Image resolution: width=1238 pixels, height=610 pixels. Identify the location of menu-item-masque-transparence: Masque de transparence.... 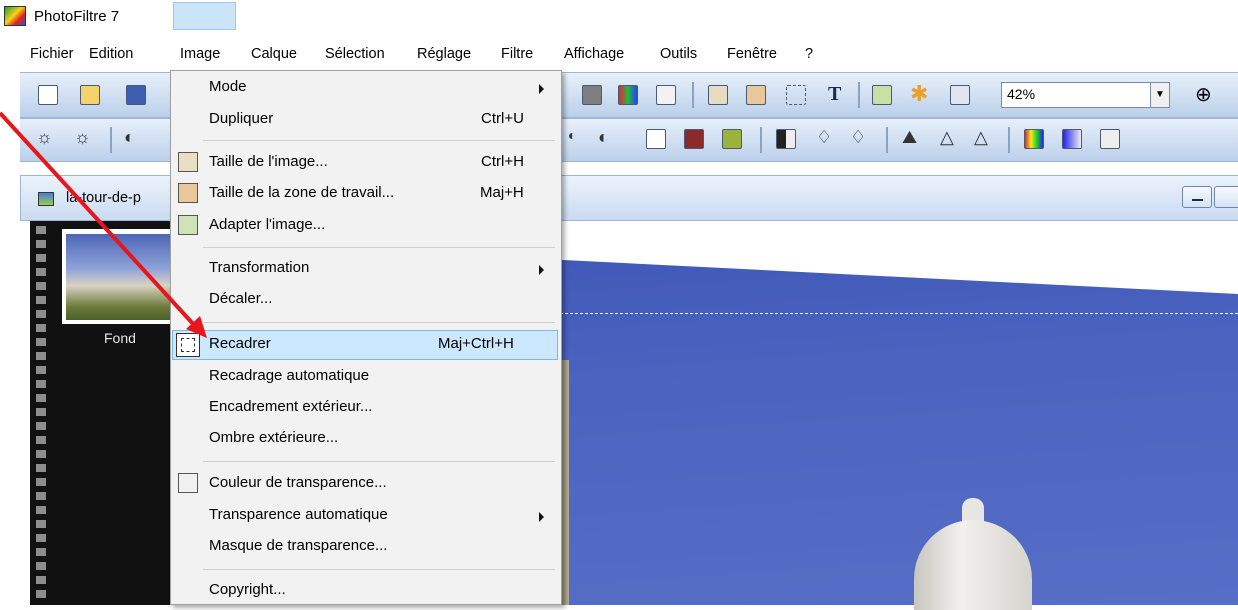
(298, 545).